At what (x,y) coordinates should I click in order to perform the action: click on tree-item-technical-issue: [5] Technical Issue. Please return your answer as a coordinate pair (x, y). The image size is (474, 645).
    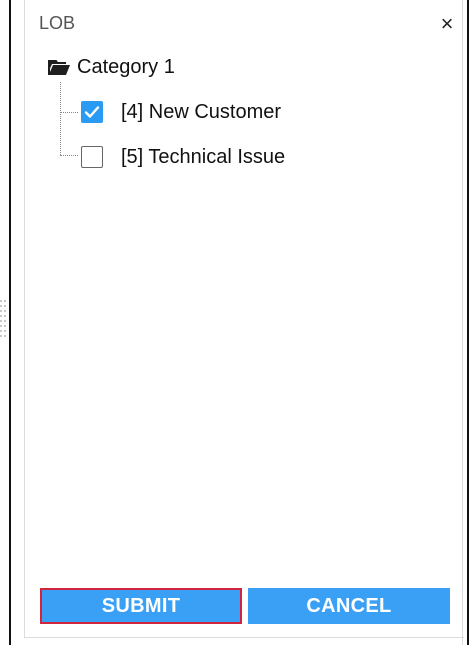
    Looking at the image, I should click on (183, 157).